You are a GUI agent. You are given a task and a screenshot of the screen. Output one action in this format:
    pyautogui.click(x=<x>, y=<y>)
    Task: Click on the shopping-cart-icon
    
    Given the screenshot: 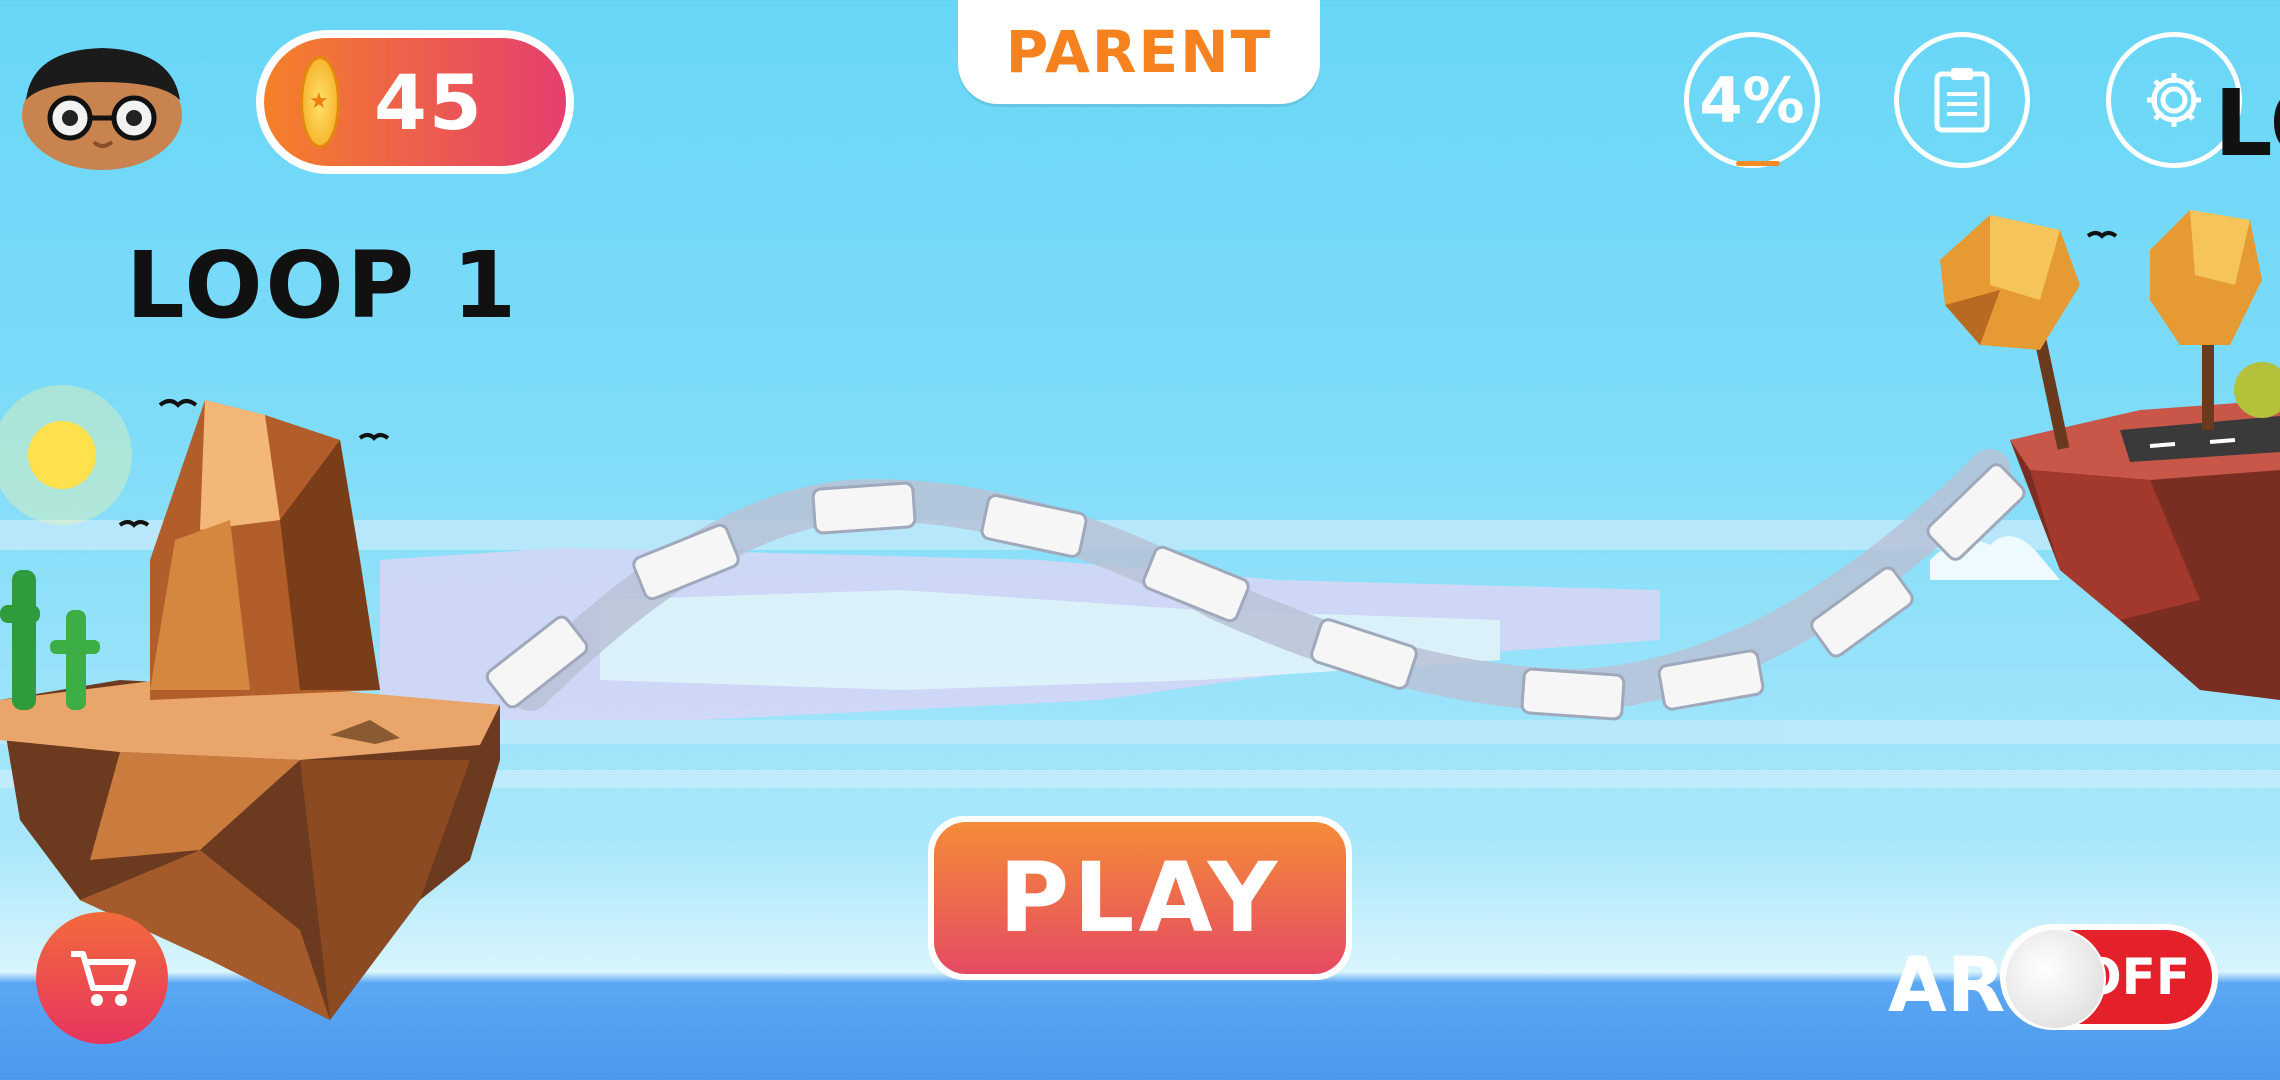 What is the action you would take?
    pyautogui.click(x=103, y=978)
    